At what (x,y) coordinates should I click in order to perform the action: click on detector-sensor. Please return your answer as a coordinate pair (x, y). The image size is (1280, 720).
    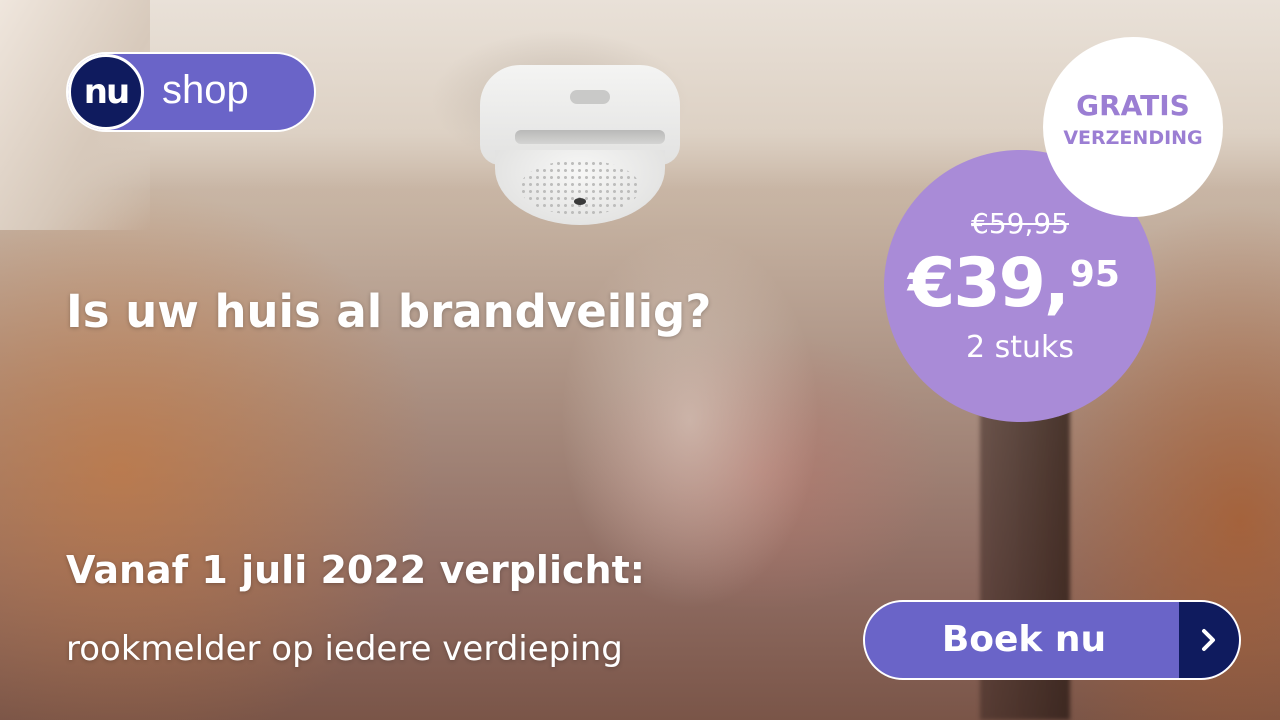
    Looking at the image, I should click on (580, 201).